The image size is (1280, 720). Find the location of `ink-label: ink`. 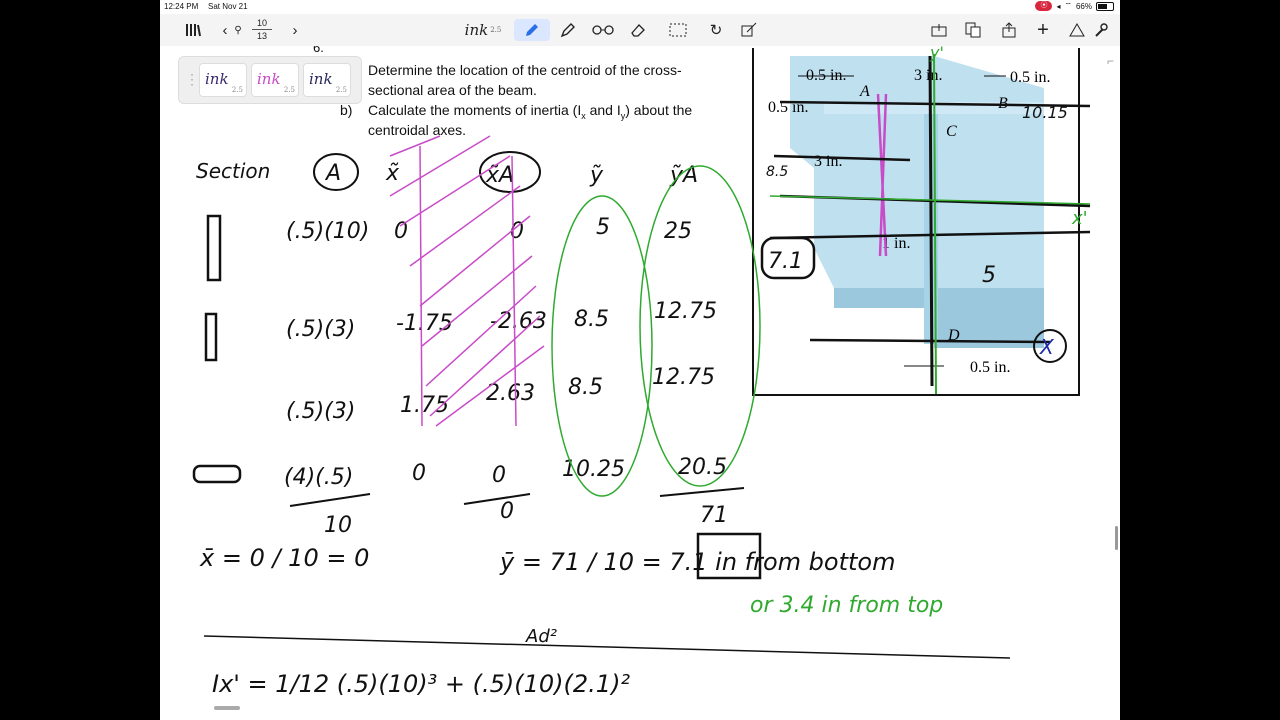

ink-label: ink is located at coordinates (476, 30).